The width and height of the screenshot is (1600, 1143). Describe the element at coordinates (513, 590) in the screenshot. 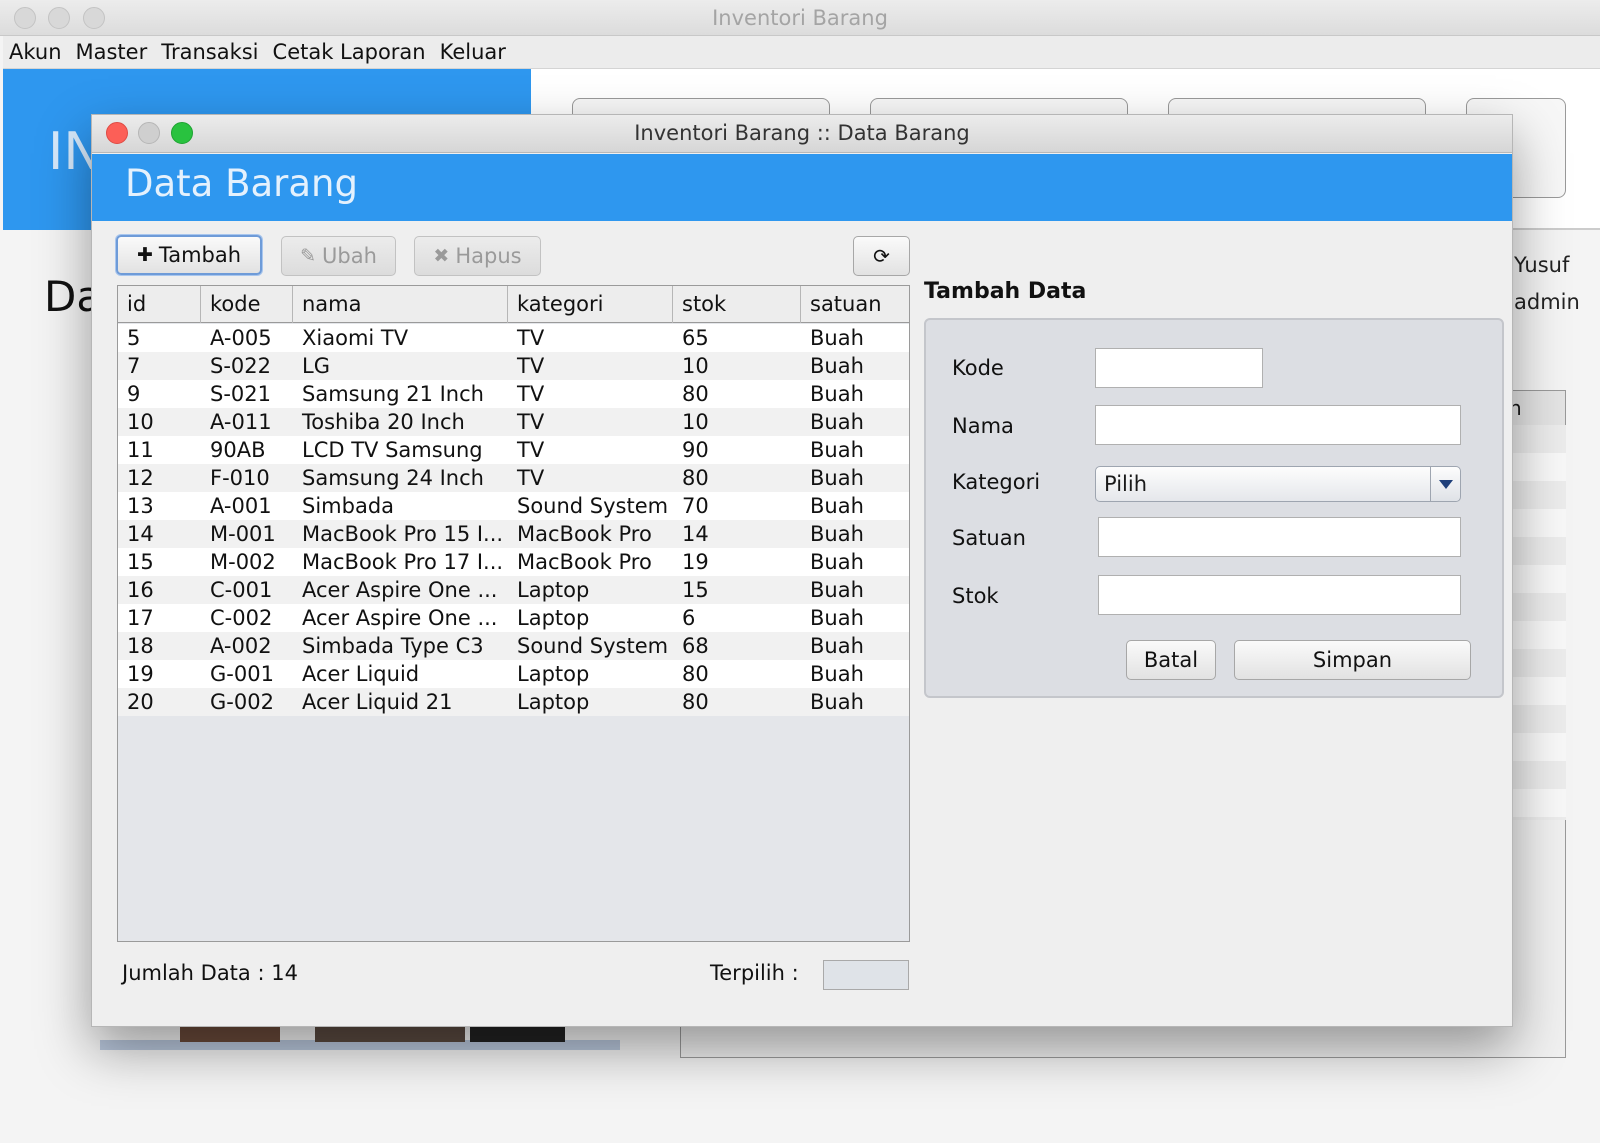

I see `table-row: 16 C-001 Acer Aspire One ... Laptop 15 Buah` at that location.